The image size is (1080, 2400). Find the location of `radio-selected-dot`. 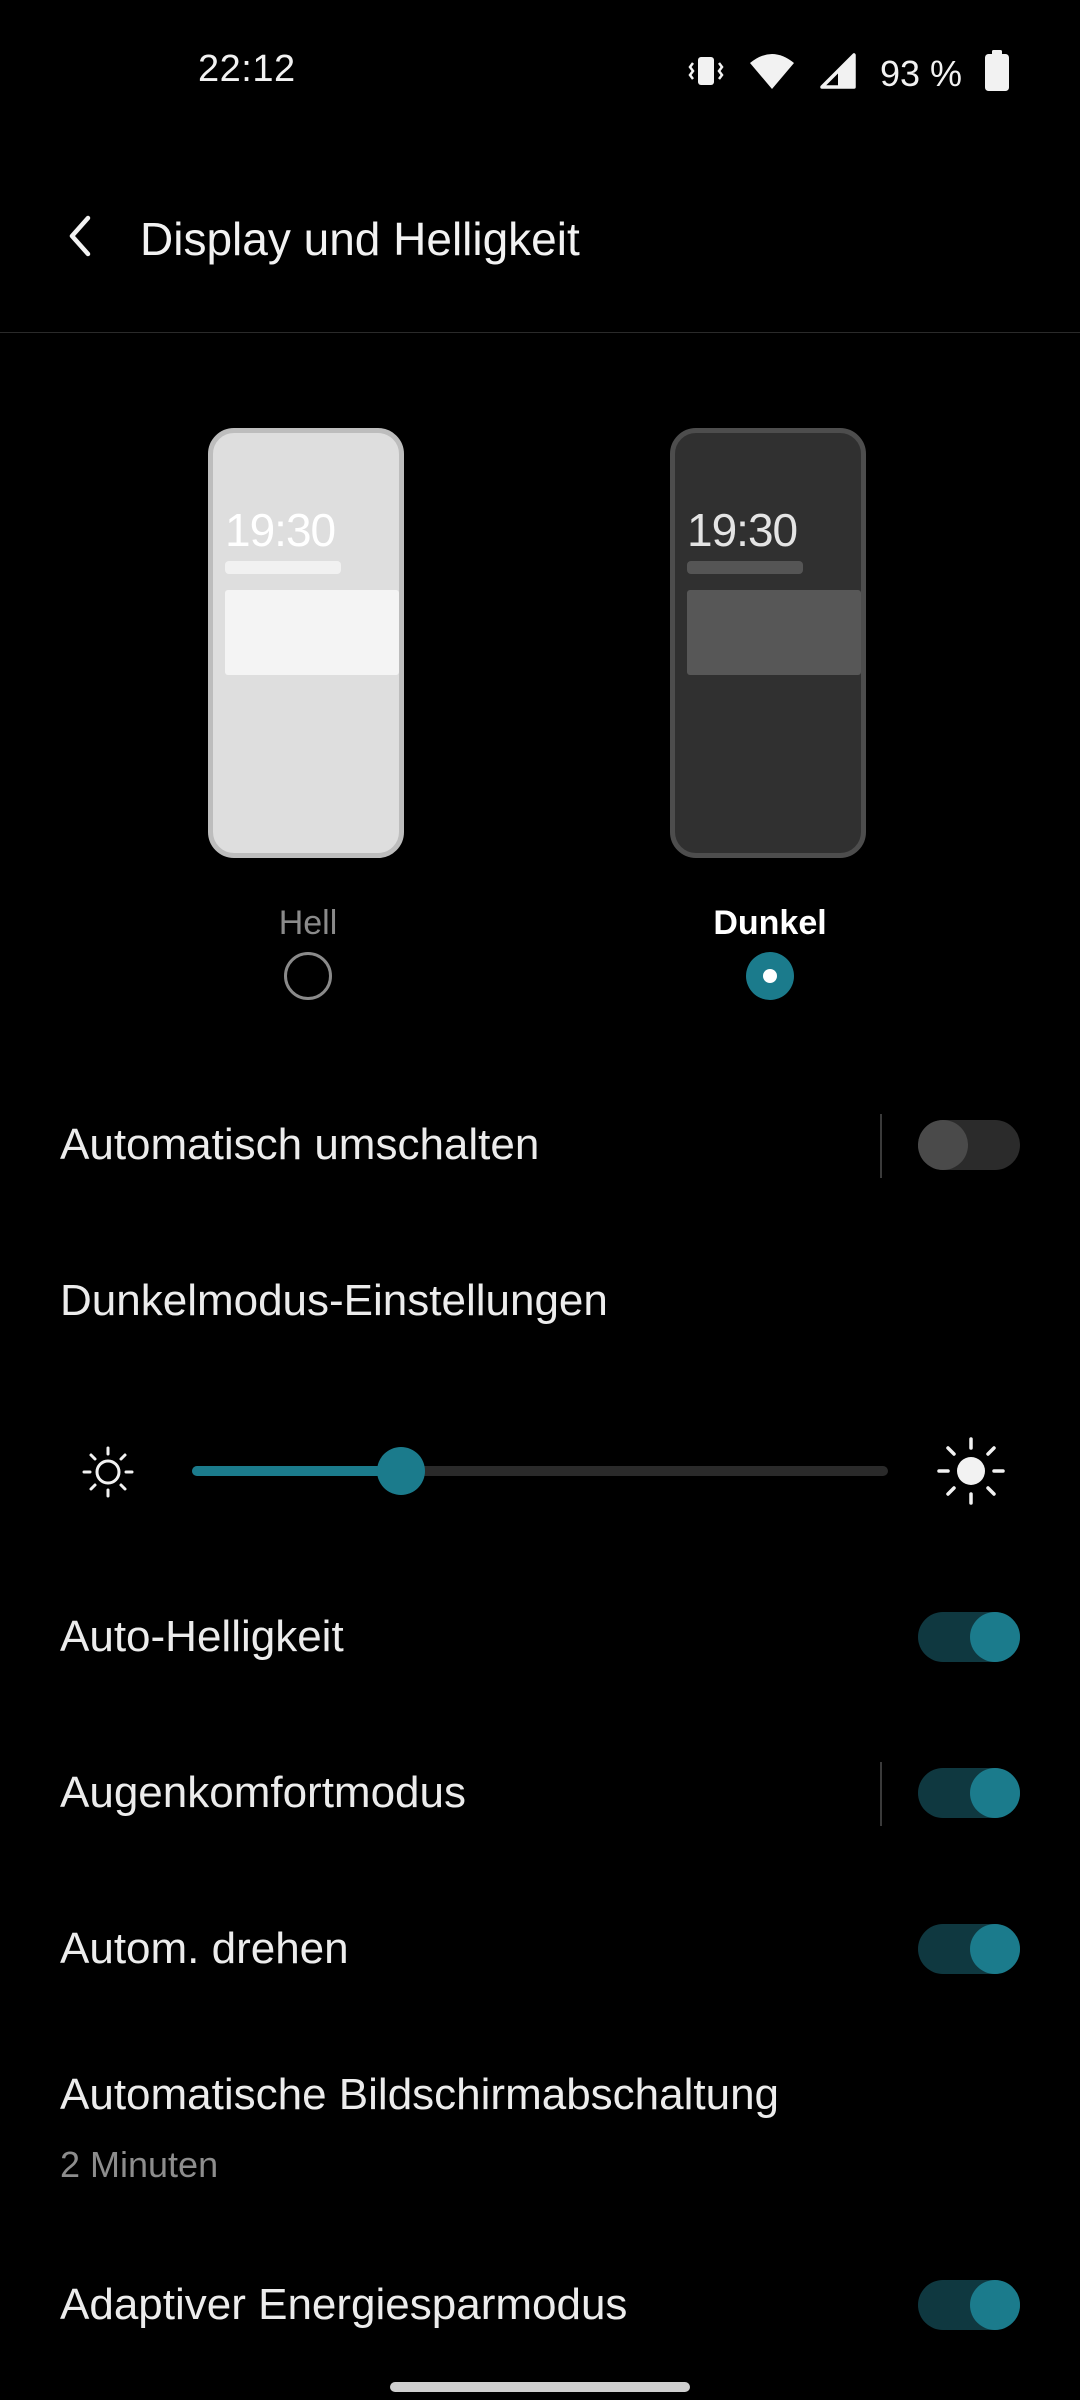

radio-selected-dot is located at coordinates (770, 976).